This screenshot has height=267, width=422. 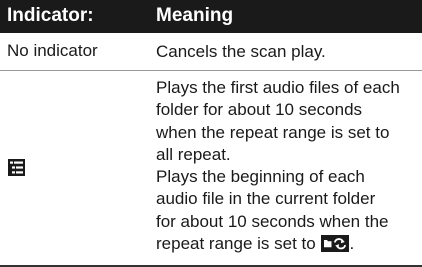 What do you see at coordinates (266, 199) in the screenshot?
I see `meaning-line: audio file in the current folder` at bounding box center [266, 199].